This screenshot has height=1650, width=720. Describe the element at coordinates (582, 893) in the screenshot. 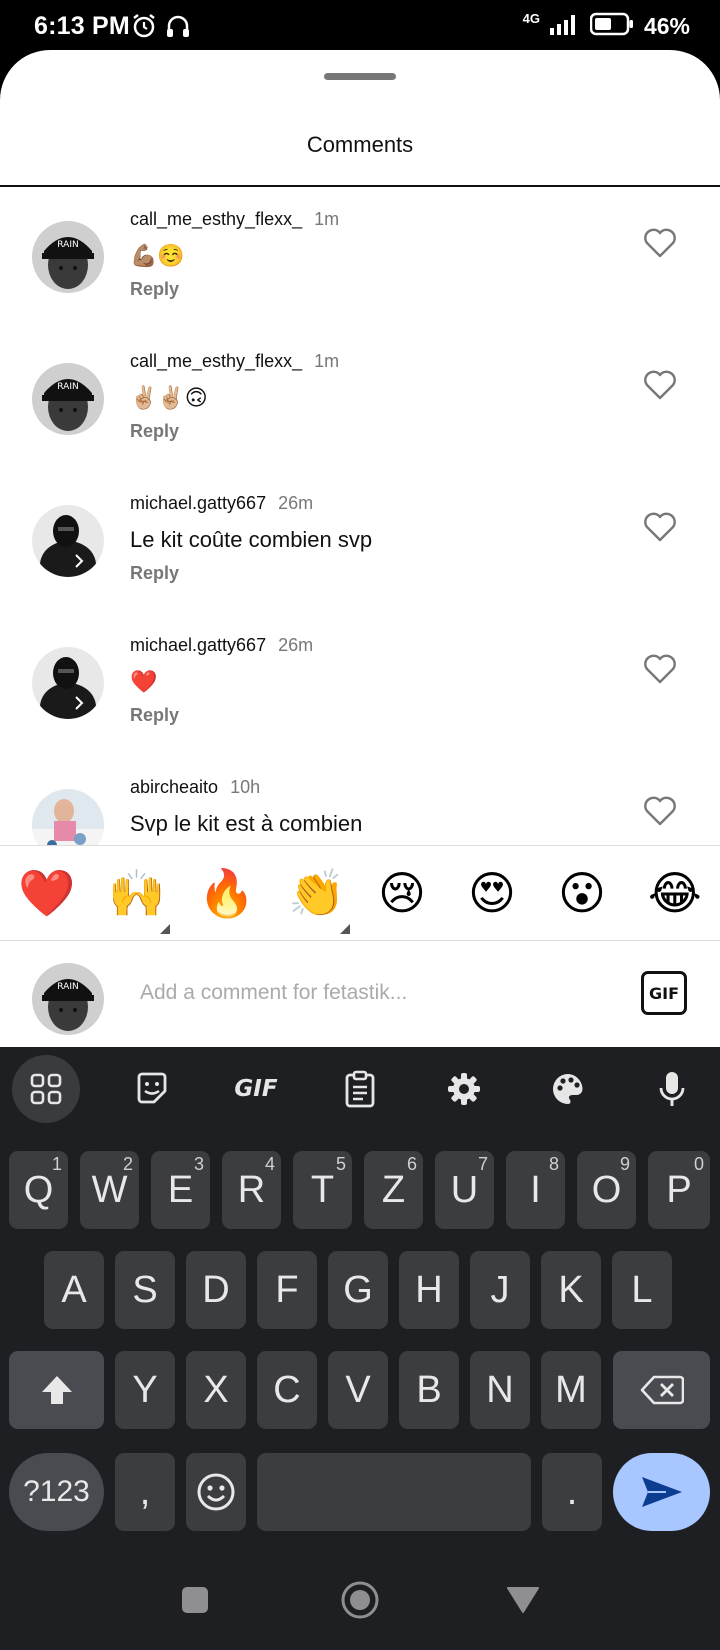

I see `emoji-surprised: 😮` at that location.